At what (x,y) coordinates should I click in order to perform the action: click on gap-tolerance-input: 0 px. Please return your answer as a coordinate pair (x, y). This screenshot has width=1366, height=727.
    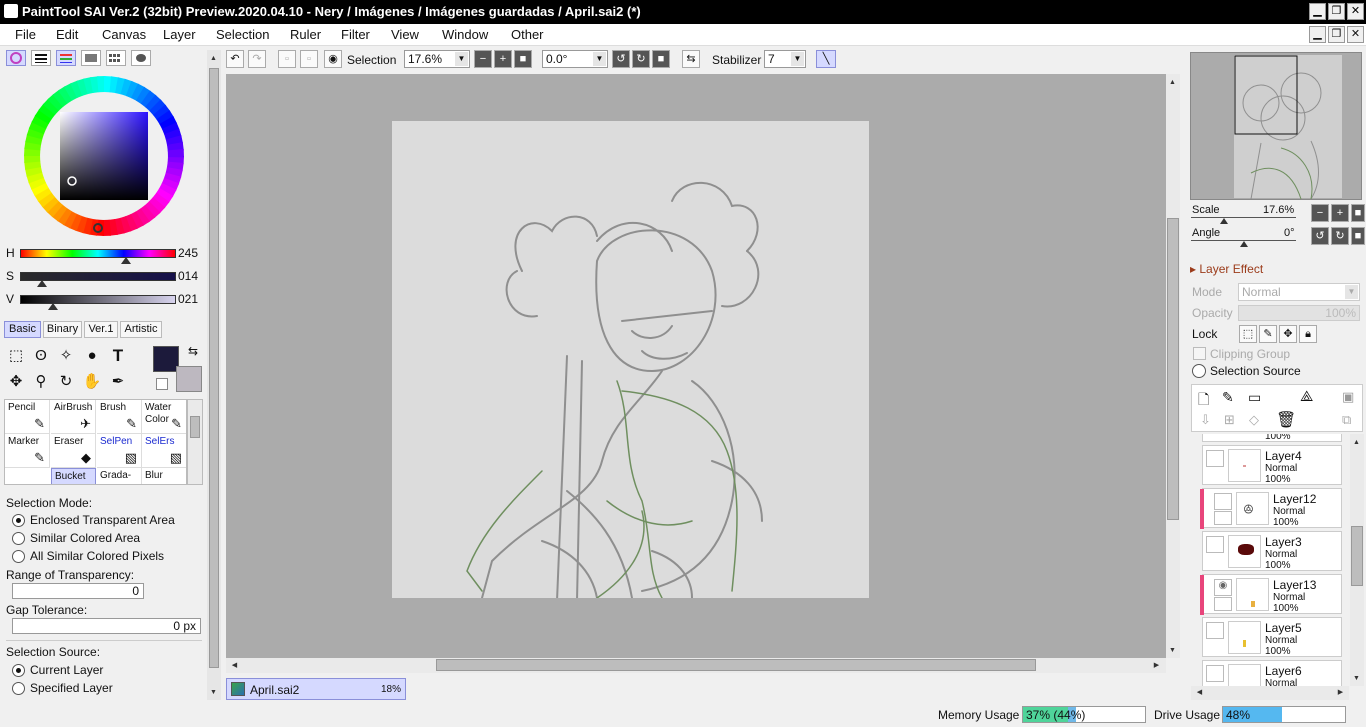
    Looking at the image, I should click on (106, 626).